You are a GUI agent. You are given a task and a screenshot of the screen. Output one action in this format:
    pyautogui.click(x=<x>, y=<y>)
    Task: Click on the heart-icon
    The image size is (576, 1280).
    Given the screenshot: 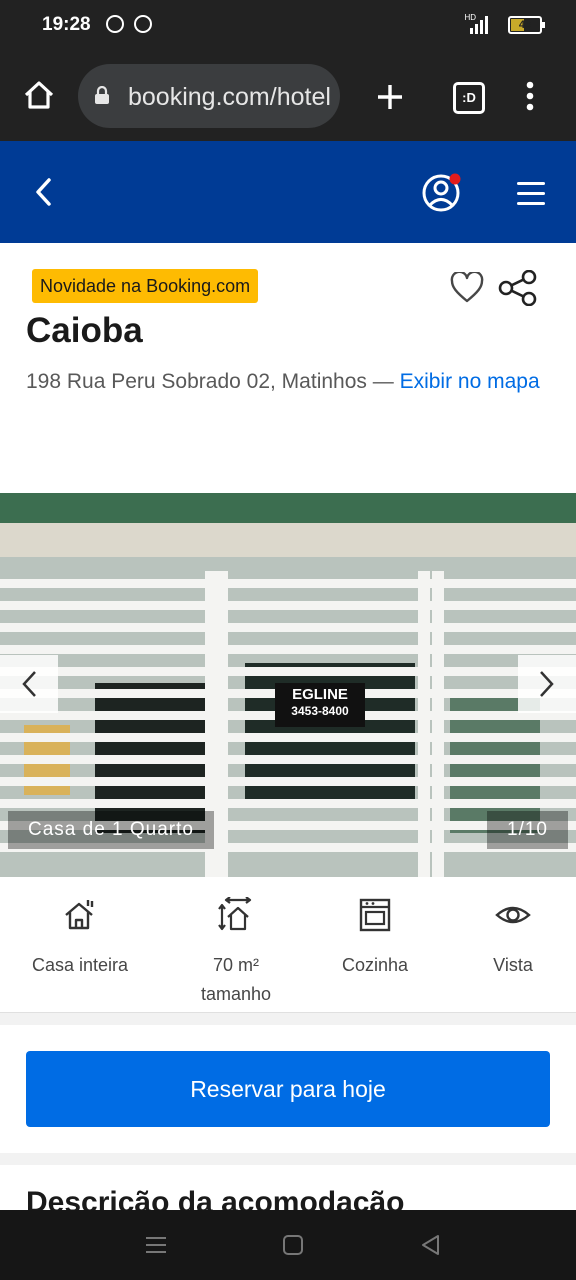 What is the action you would take?
    pyautogui.click(x=467, y=288)
    